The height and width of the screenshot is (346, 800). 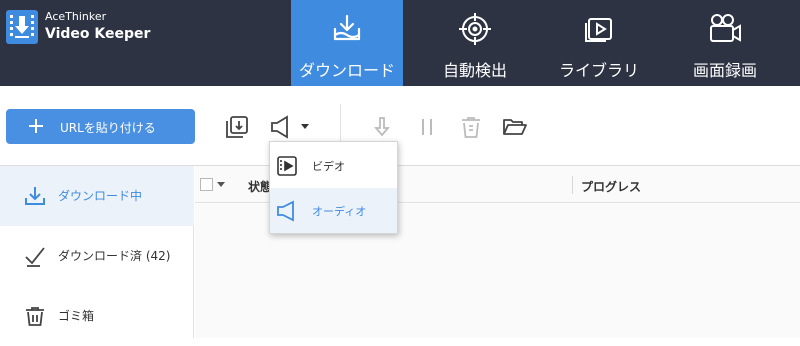 I want to click on tab-label: 自動検出, so click(x=474, y=70).